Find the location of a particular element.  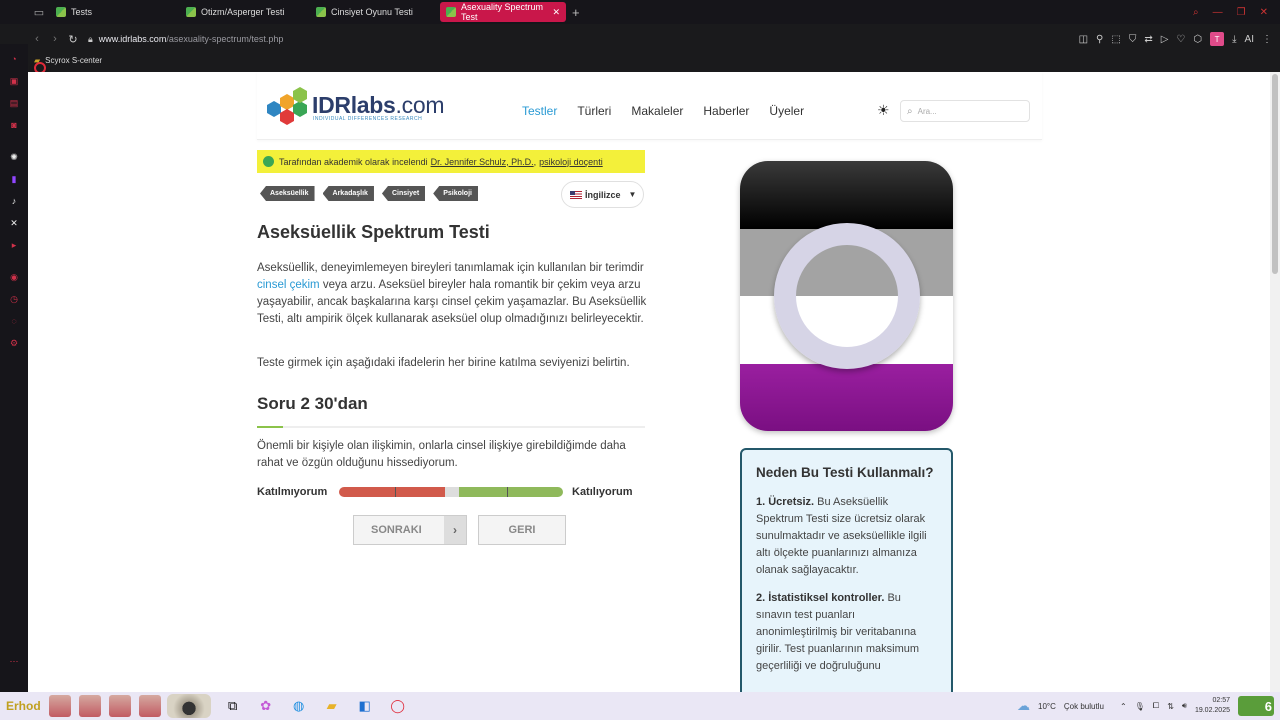

network-icon: ⧠ is located at coordinates (1156, 706).